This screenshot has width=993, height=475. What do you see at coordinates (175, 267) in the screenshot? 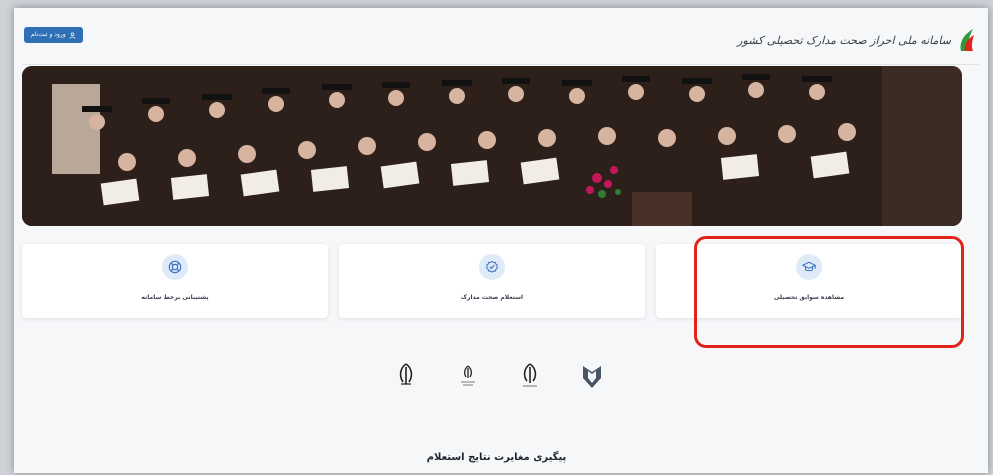
I see `lifebuoy-icon` at bounding box center [175, 267].